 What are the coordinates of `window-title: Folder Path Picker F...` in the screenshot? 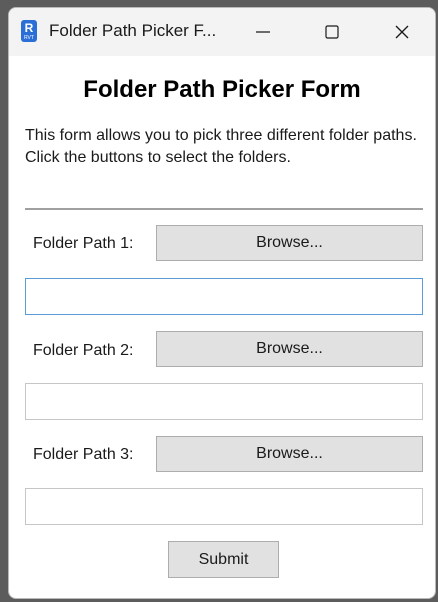 It's located at (133, 30).